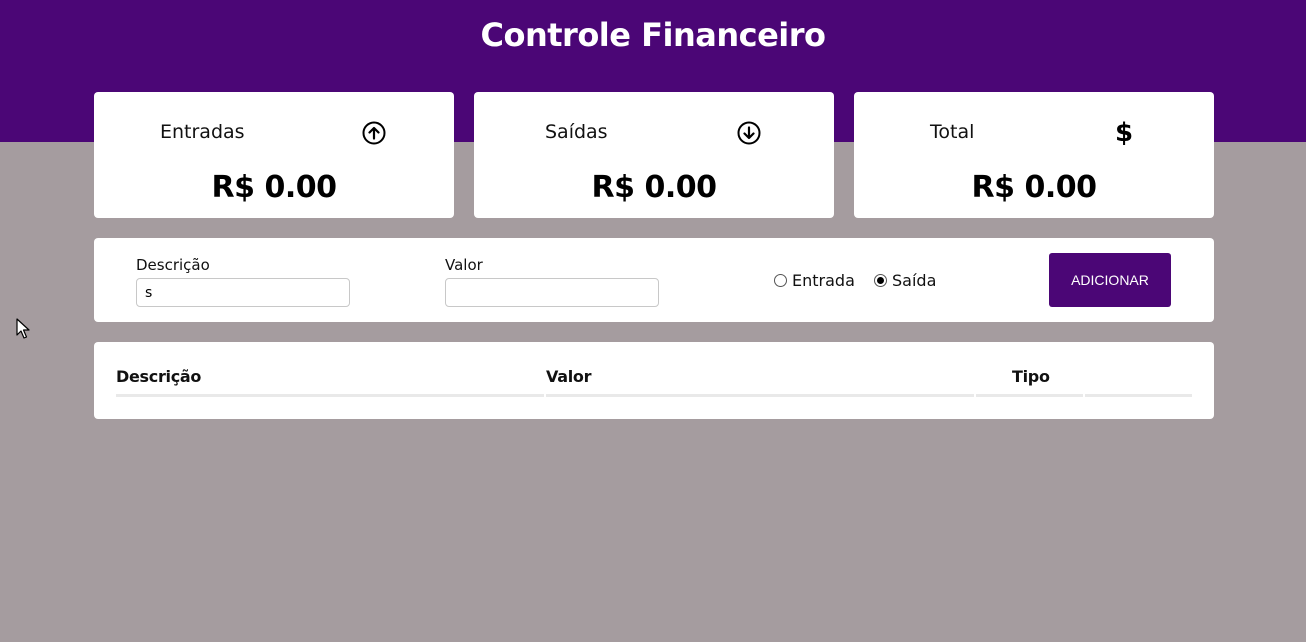 This screenshot has width=1306, height=642. Describe the element at coordinates (576, 132) in the screenshot. I see `card-label: Saídas` at that location.